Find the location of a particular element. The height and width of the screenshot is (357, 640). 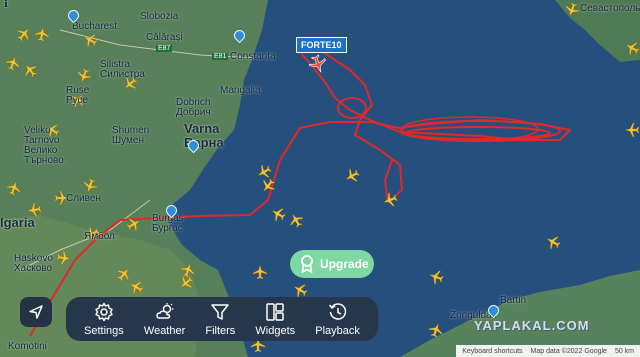

road-badge: E81 is located at coordinates (220, 56).